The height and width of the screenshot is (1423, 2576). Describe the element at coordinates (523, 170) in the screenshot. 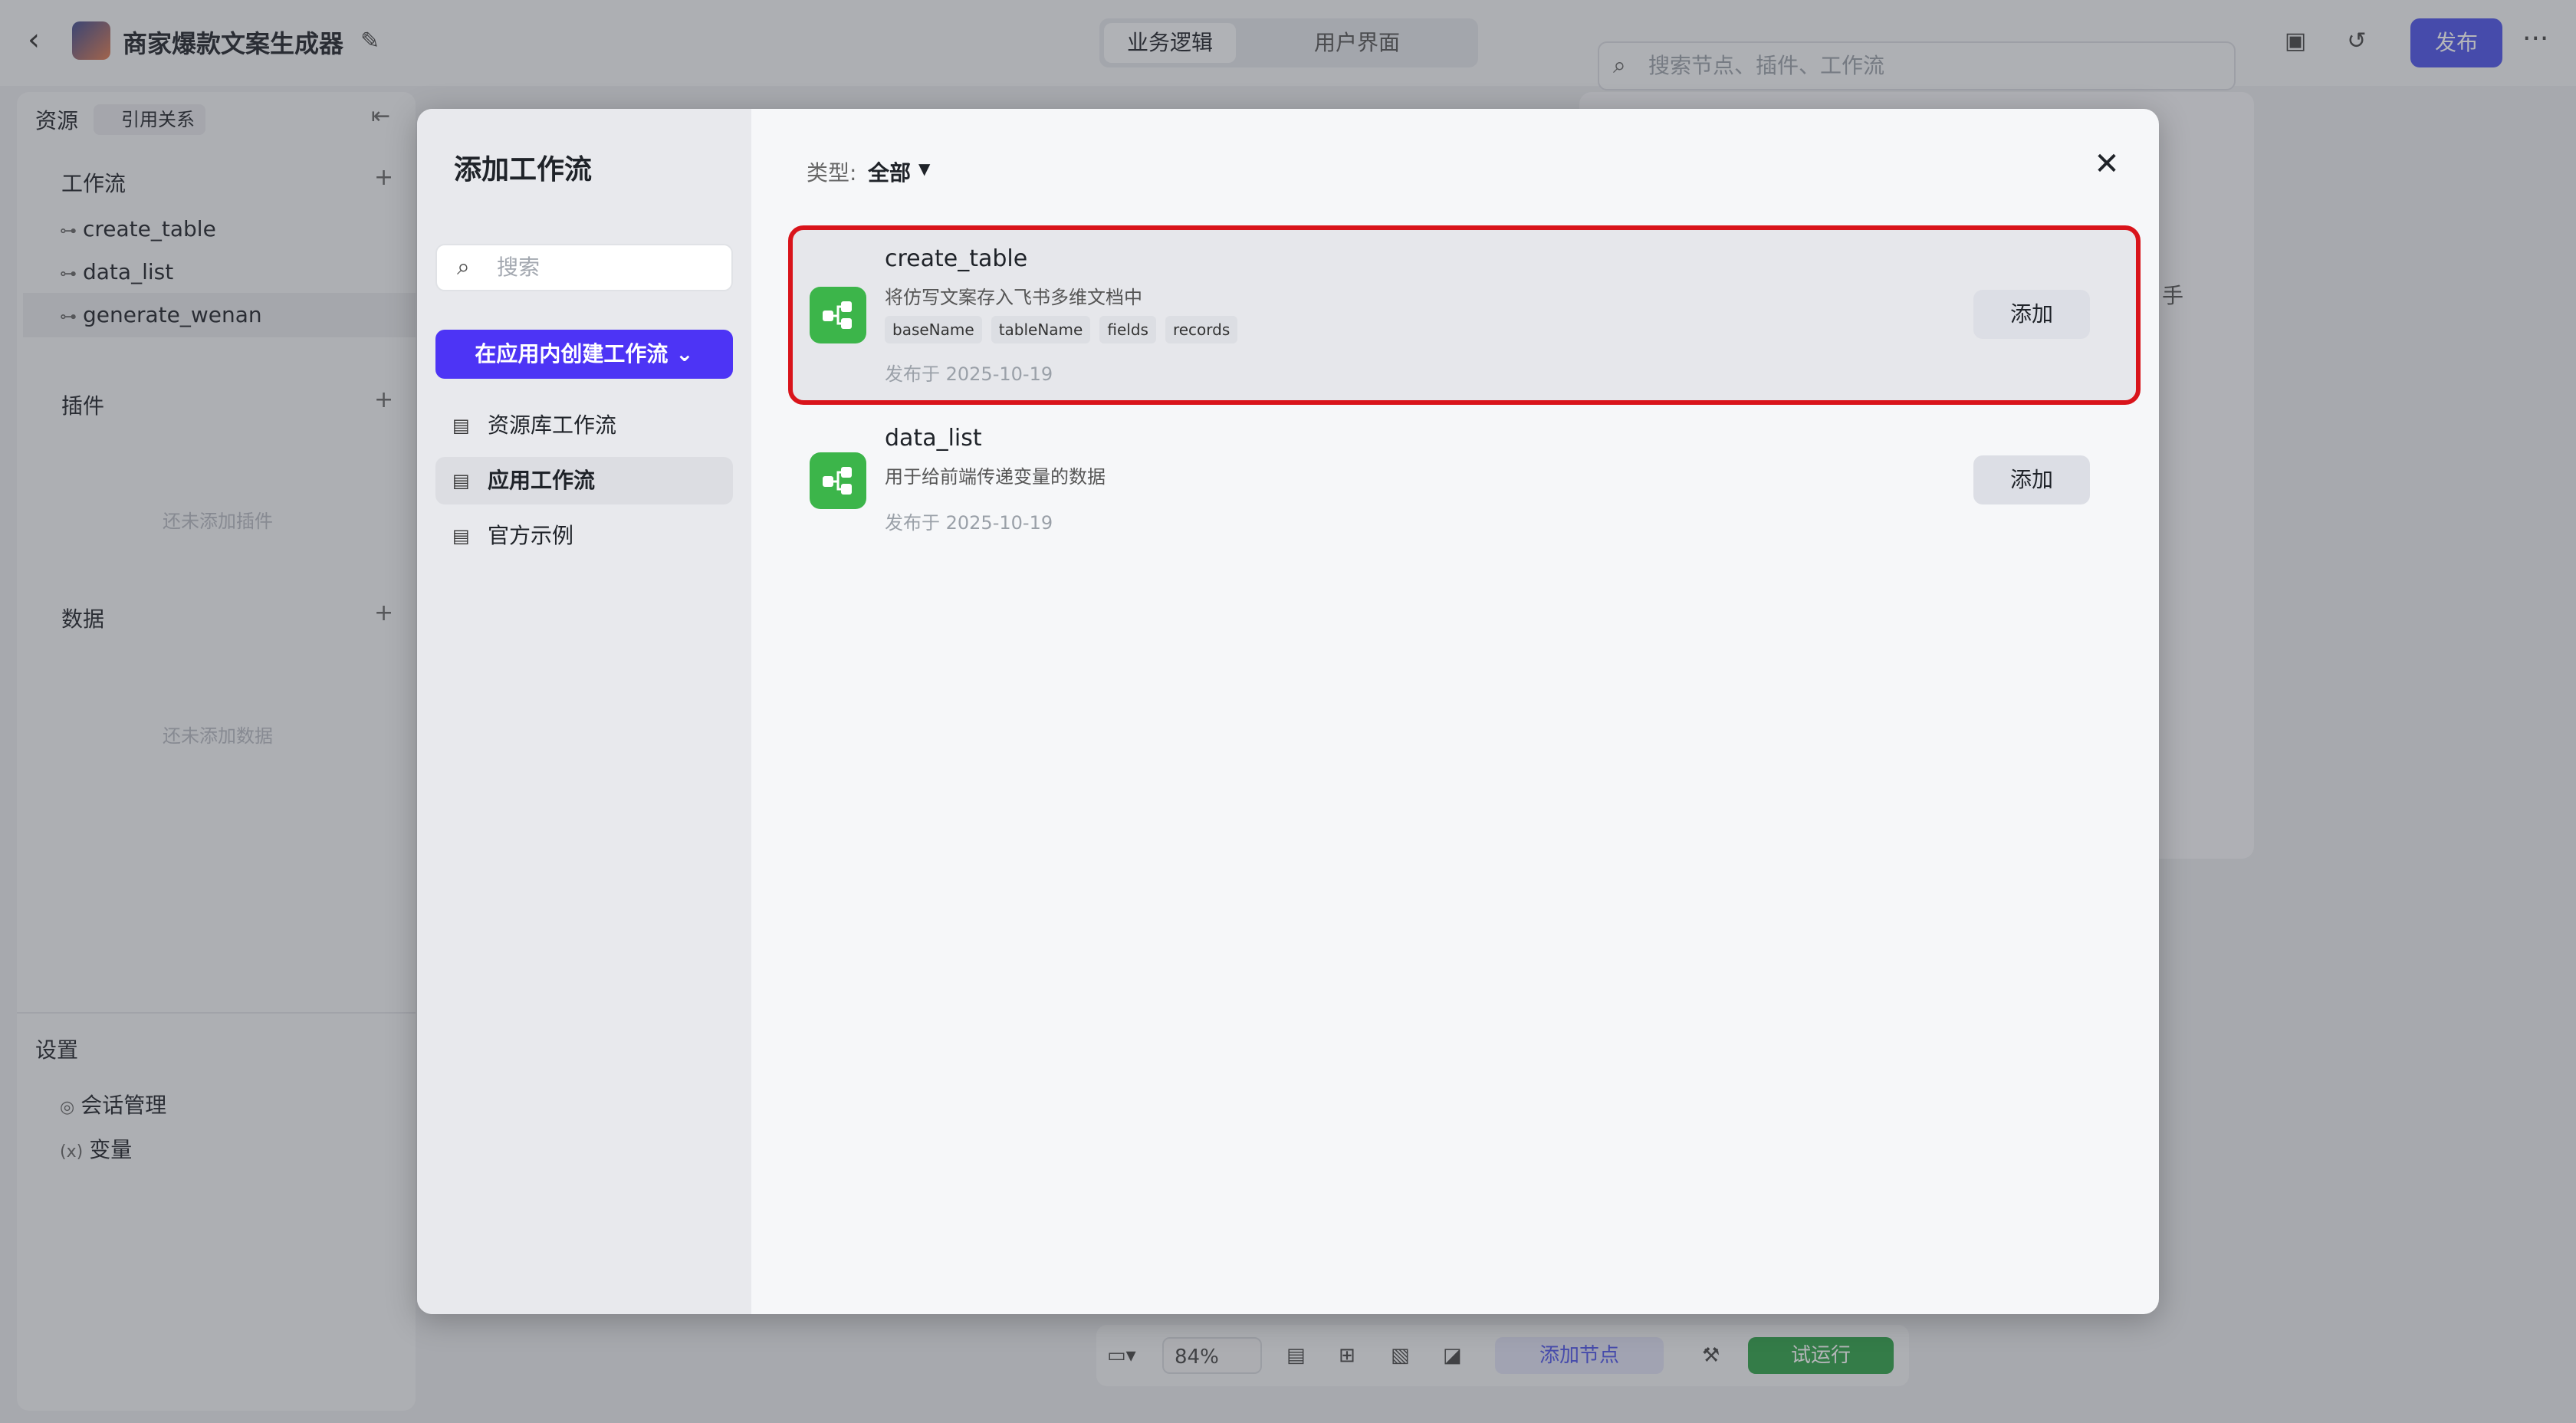

I see `dialog-title: 添加工作流` at that location.